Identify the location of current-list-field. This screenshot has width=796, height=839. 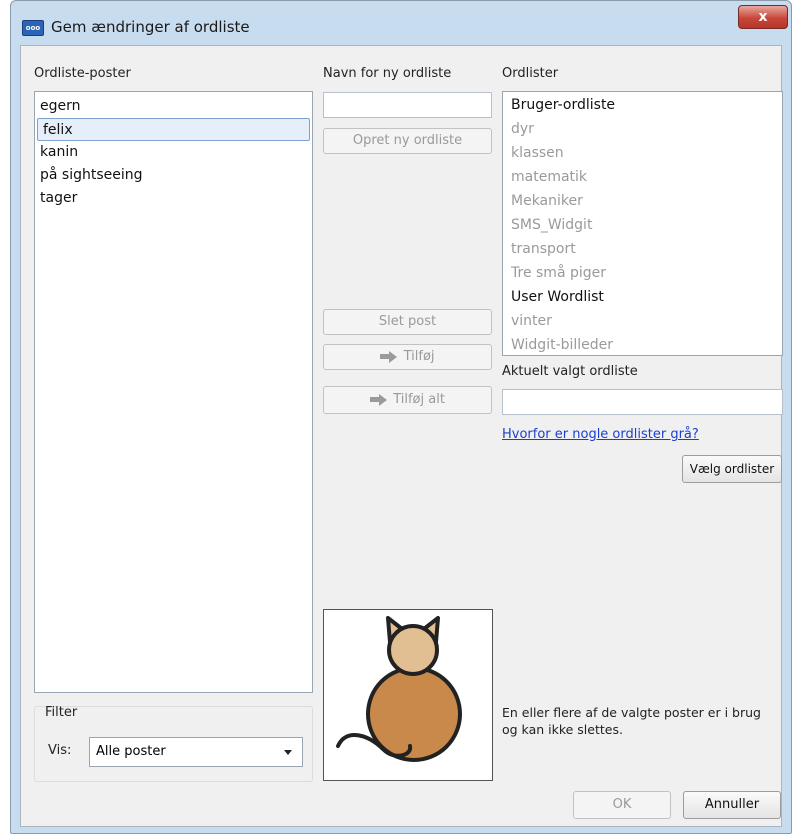
(642, 402).